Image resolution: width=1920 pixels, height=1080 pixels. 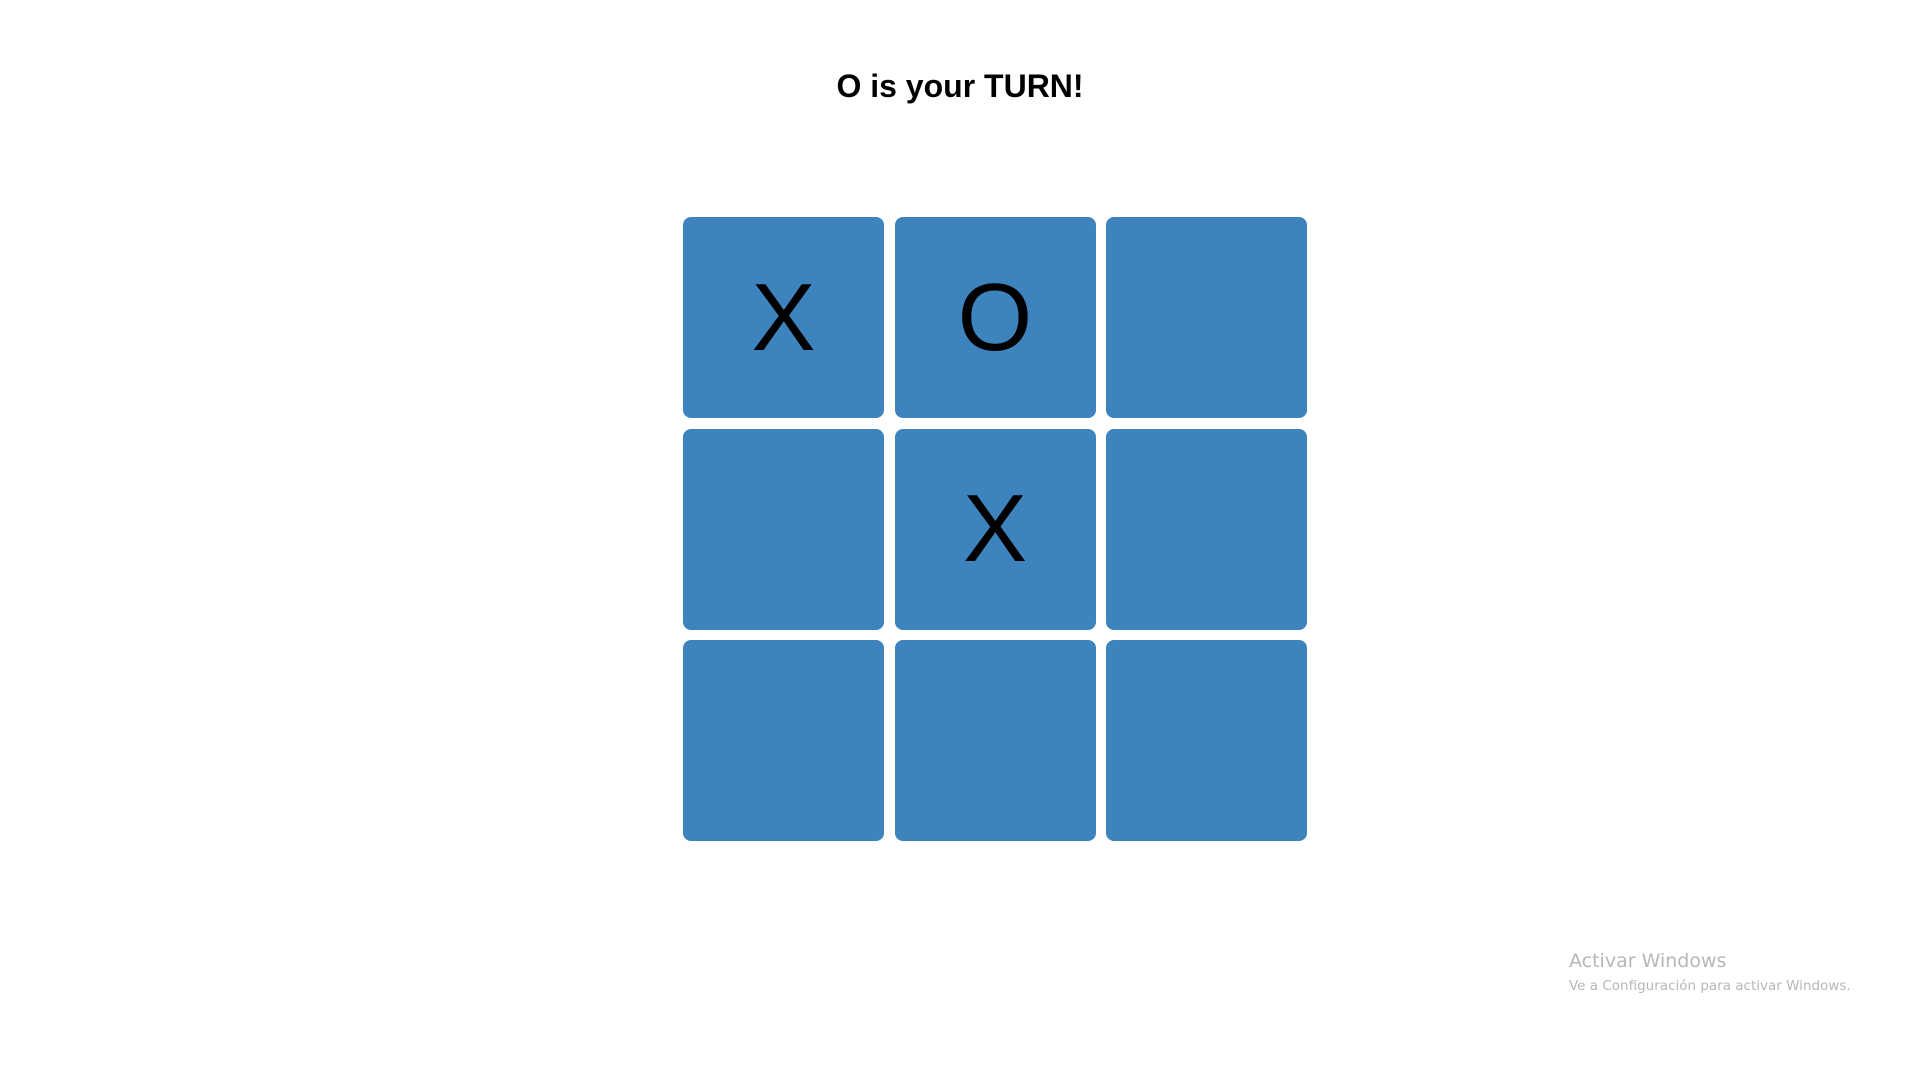 I want to click on board-cell-r2-c1, so click(x=783, y=529).